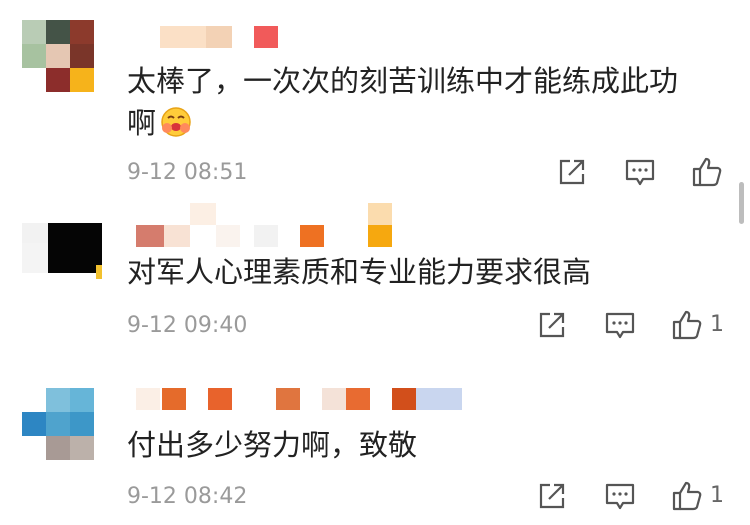 The height and width of the screenshot is (525, 750). I want to click on comment-text-line2: 啊, so click(159, 123).